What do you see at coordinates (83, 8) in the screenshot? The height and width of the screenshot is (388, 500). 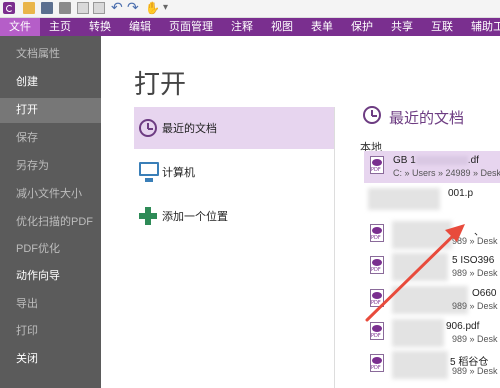 I see `copy-icon` at bounding box center [83, 8].